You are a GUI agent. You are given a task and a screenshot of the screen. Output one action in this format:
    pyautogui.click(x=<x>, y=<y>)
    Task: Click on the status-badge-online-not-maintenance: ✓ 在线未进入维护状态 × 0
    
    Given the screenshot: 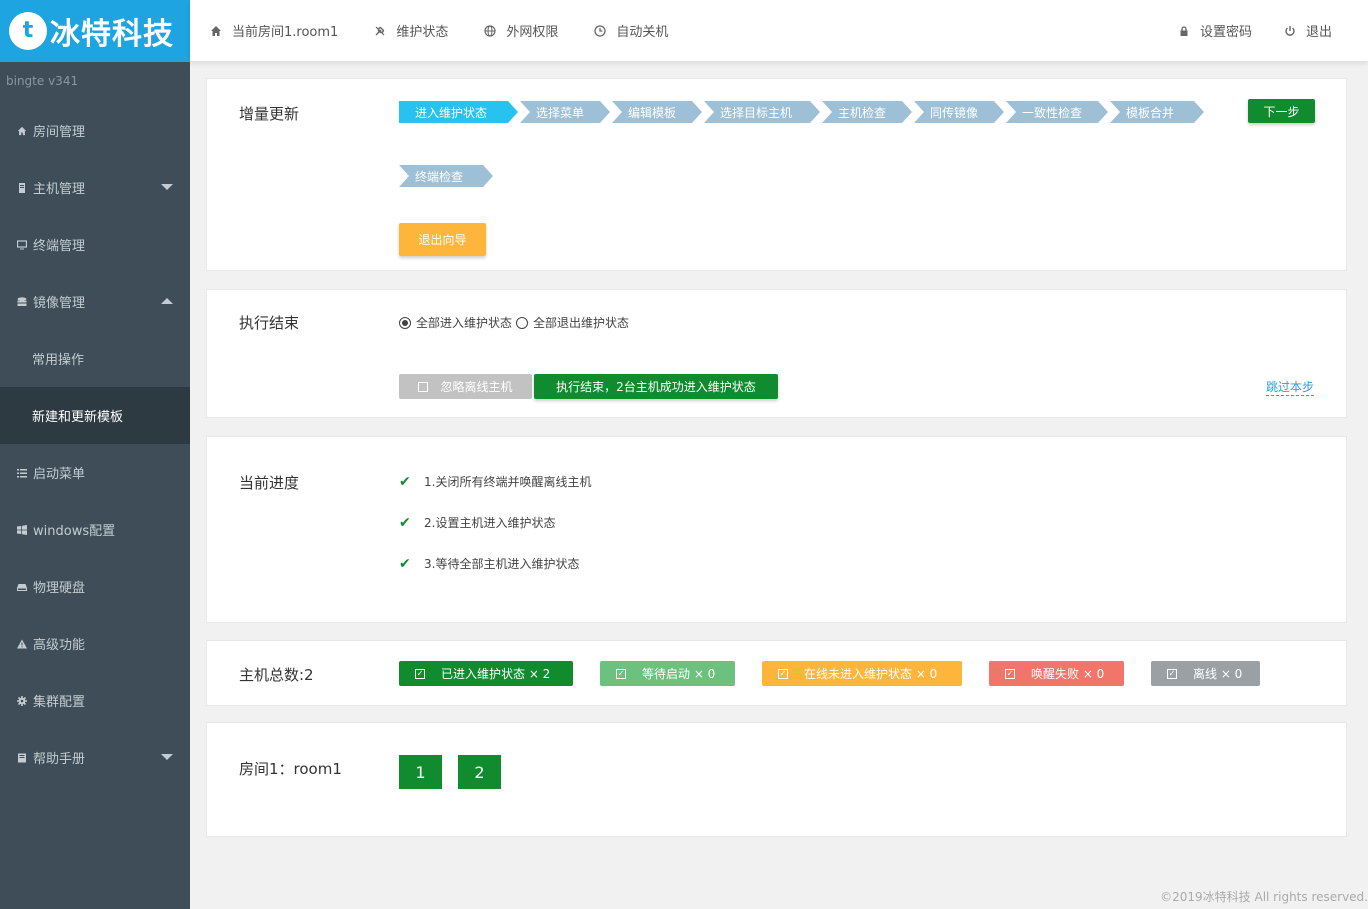 What is the action you would take?
    pyautogui.click(x=862, y=673)
    